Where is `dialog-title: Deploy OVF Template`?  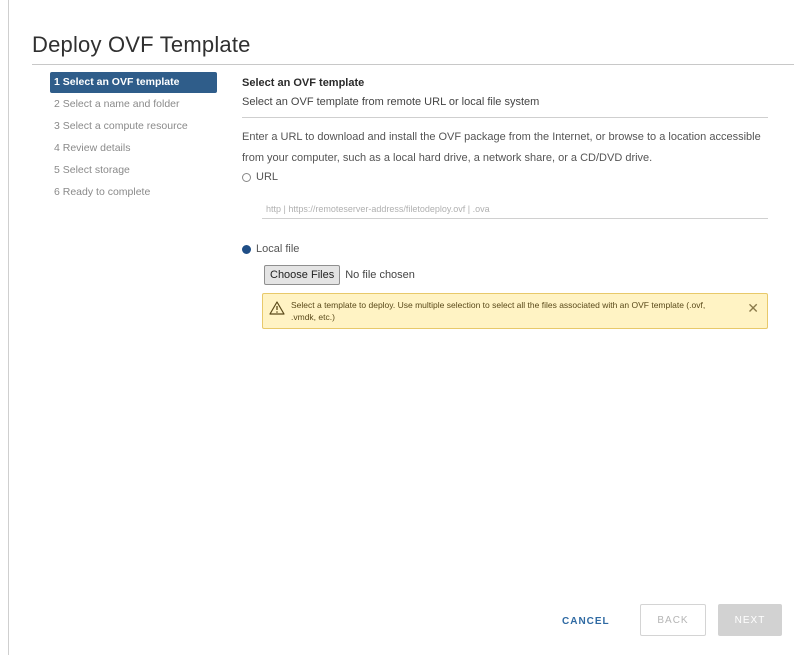 dialog-title: Deploy OVF Template is located at coordinates (141, 44).